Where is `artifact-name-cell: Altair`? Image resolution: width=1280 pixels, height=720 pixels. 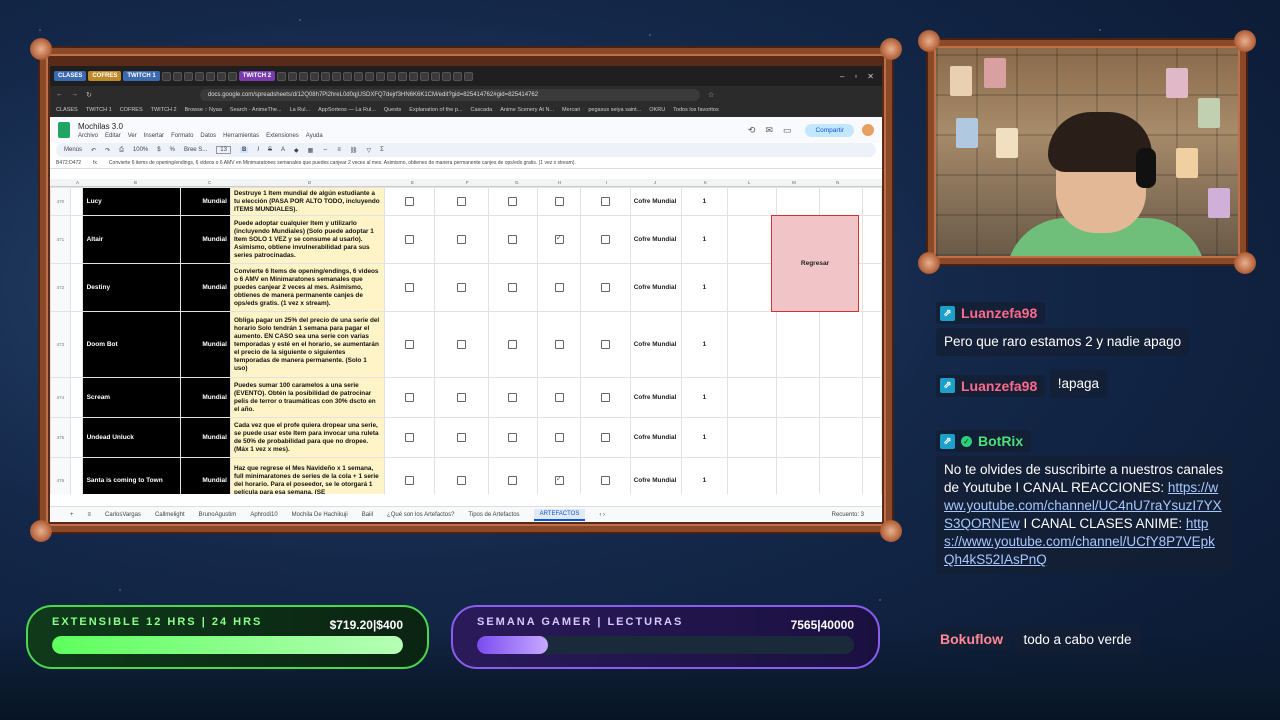 artifact-name-cell: Altair is located at coordinates (131, 239).